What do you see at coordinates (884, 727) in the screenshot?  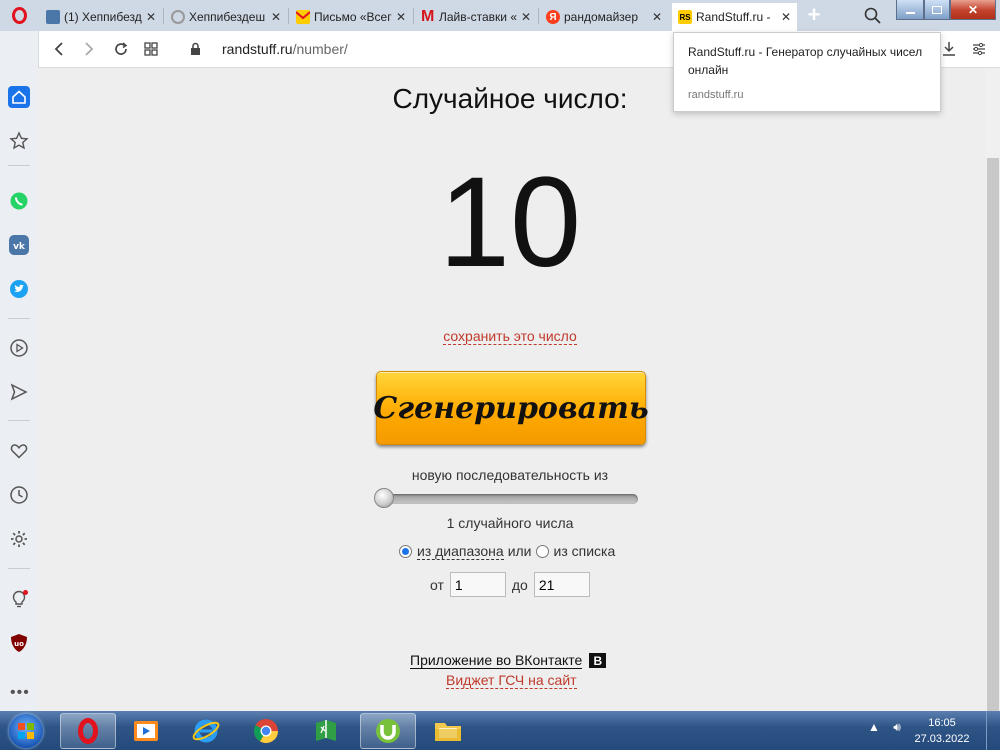 I see `system-tray: ▲ 🔊︎` at bounding box center [884, 727].